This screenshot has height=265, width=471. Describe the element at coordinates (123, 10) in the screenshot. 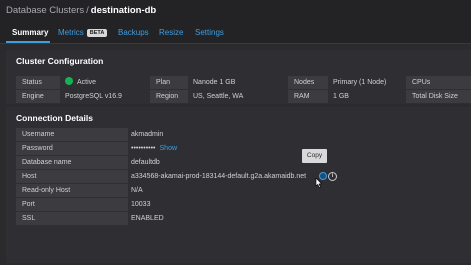

I see `breadcrumb-current: destination-db` at that location.